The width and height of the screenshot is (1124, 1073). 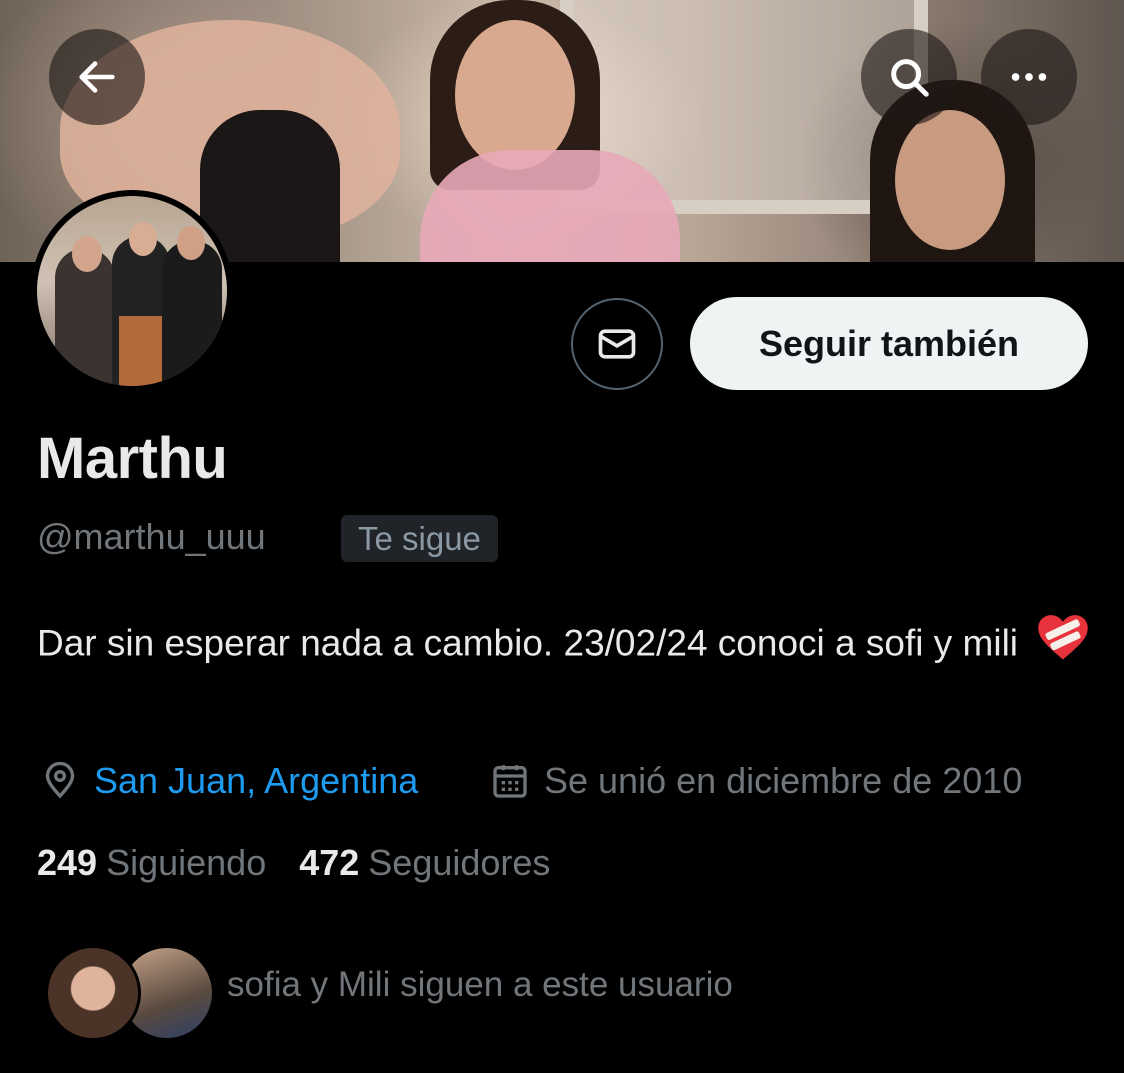 I want to click on location-pin-icon, so click(x=60, y=780).